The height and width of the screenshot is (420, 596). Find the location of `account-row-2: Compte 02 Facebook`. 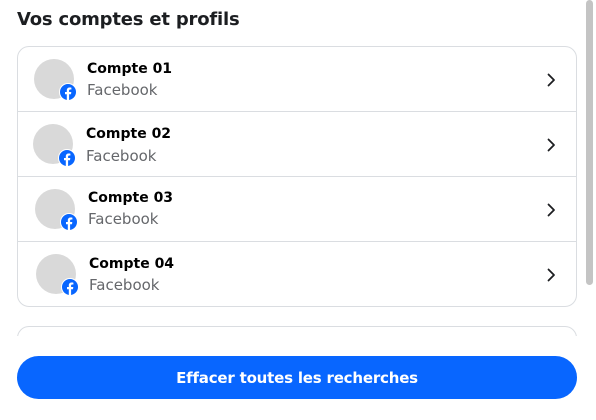

account-row-2: Compte 02 Facebook is located at coordinates (297, 144).